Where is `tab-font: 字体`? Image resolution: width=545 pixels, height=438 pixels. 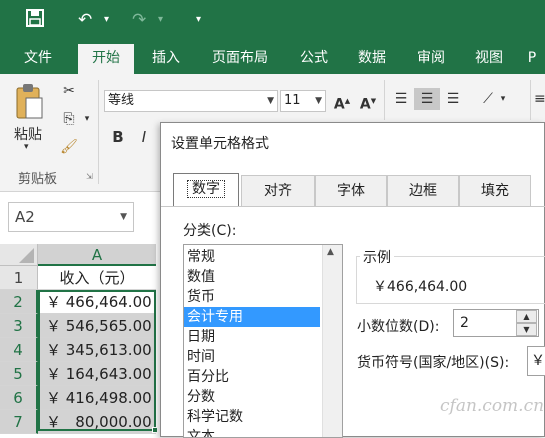
tab-font: 字体 is located at coordinates (351, 190).